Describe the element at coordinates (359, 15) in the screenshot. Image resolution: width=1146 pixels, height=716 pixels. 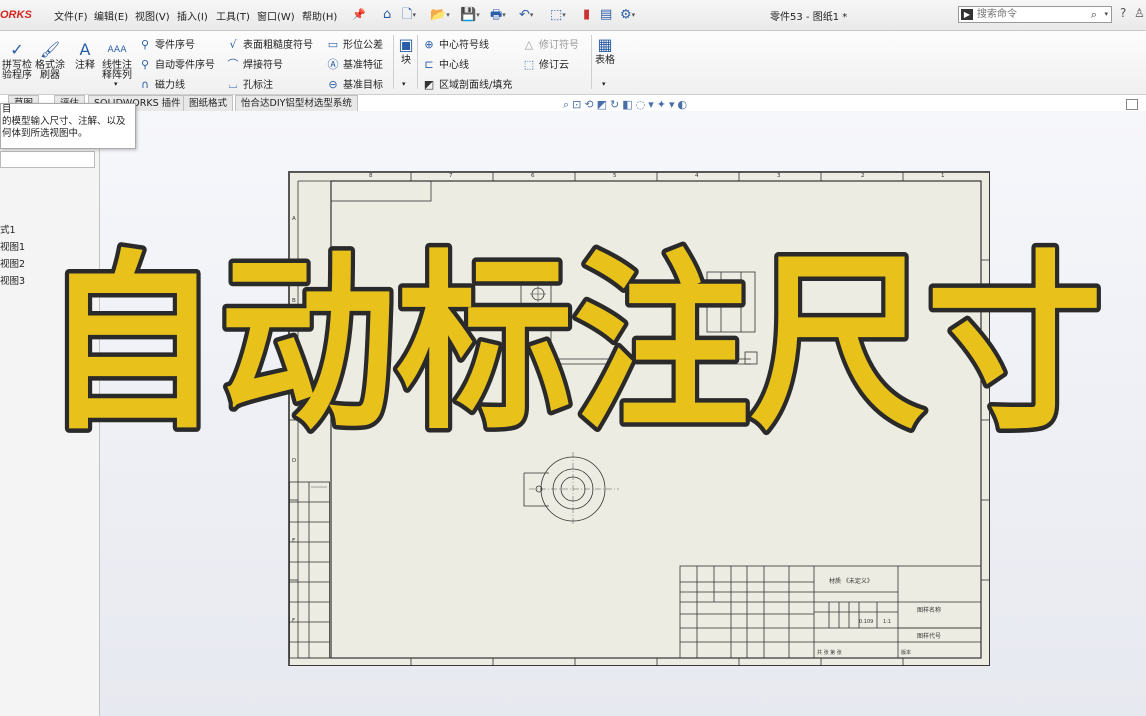
I see `pin-icon: 📌` at that location.